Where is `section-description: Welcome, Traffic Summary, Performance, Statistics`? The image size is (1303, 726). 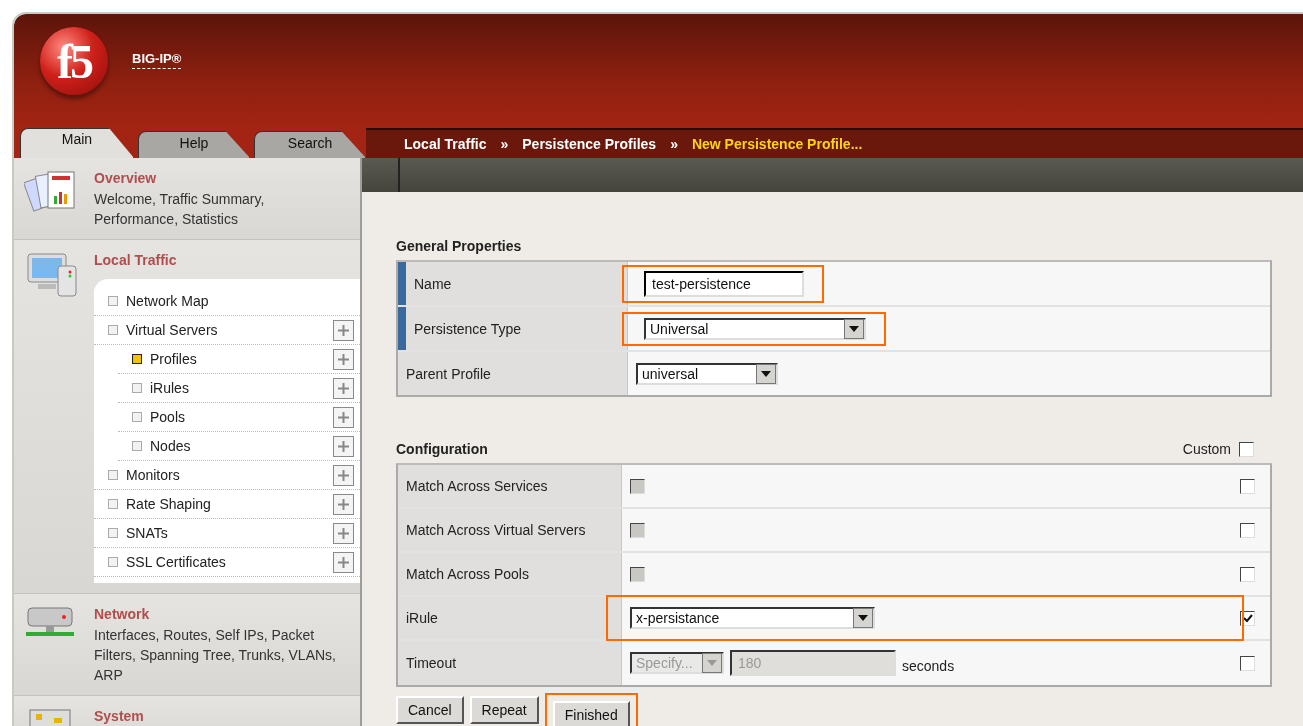 section-description: Welcome, Traffic Summary, Performance, Statistics is located at coordinates (180, 209).